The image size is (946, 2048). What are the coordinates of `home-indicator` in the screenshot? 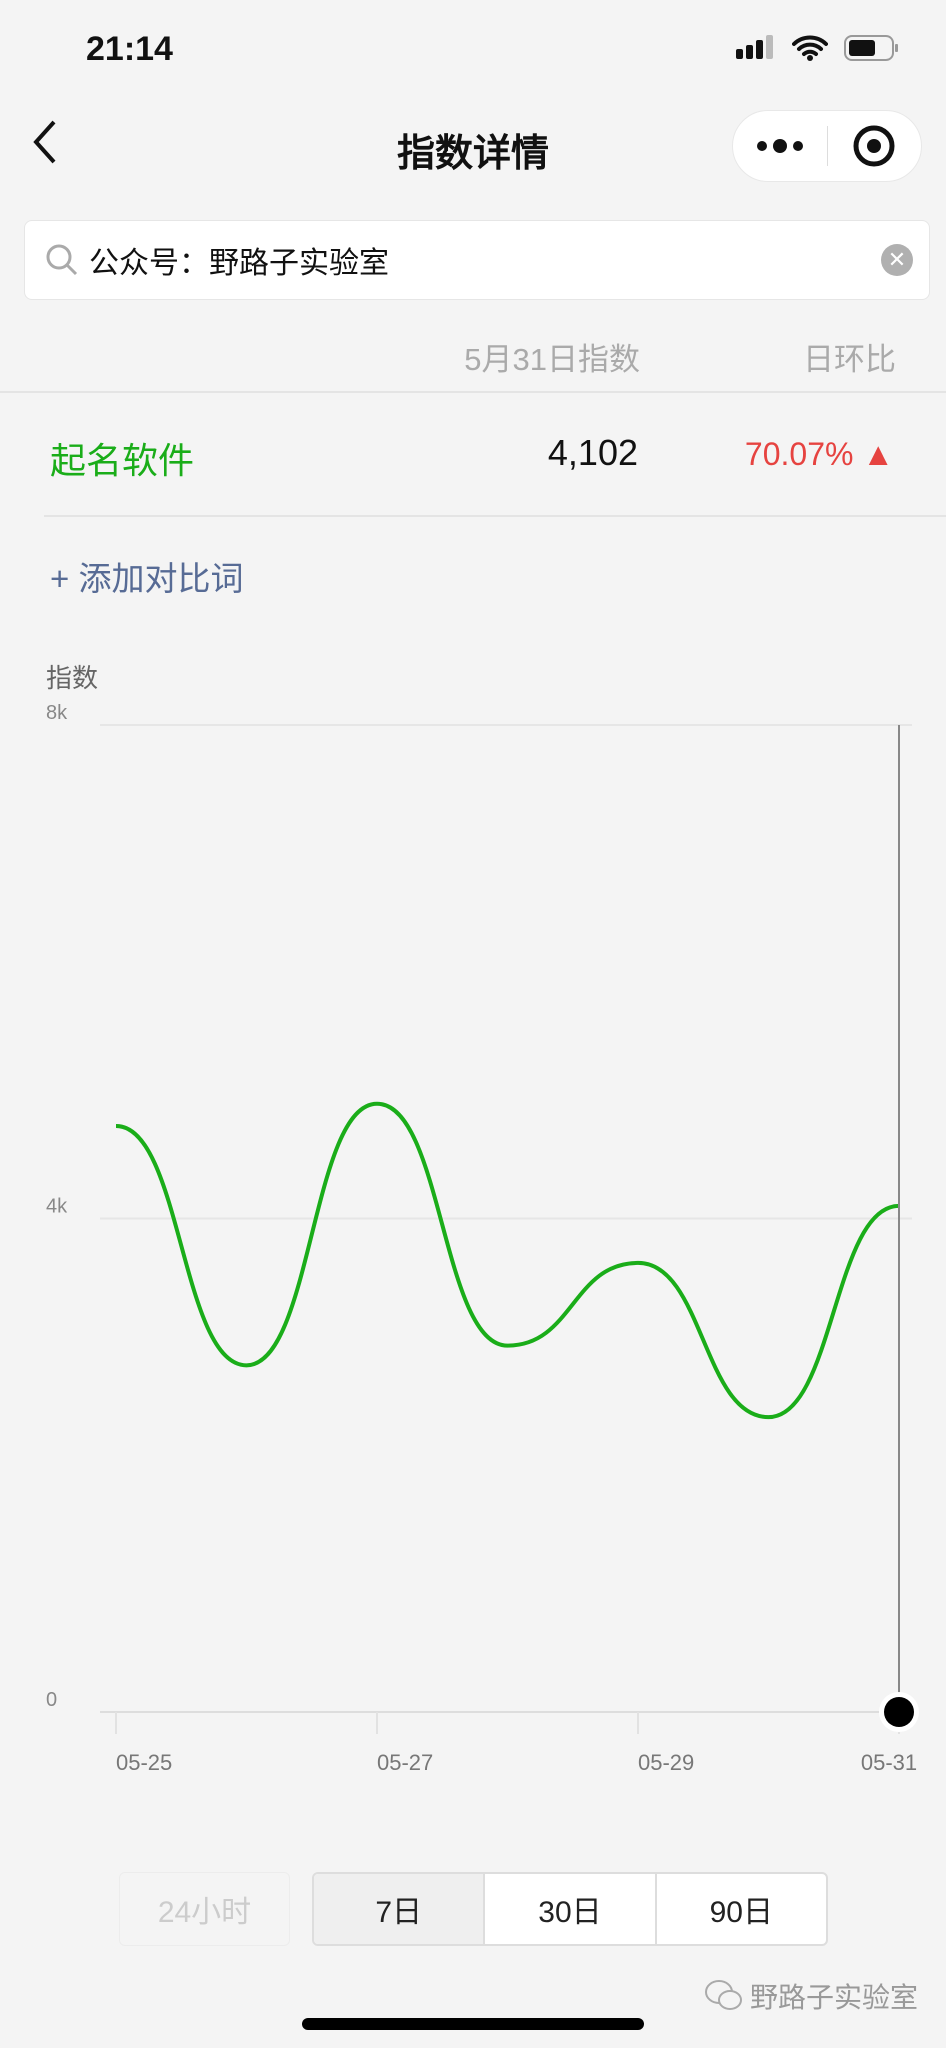 It's located at (473, 2024).